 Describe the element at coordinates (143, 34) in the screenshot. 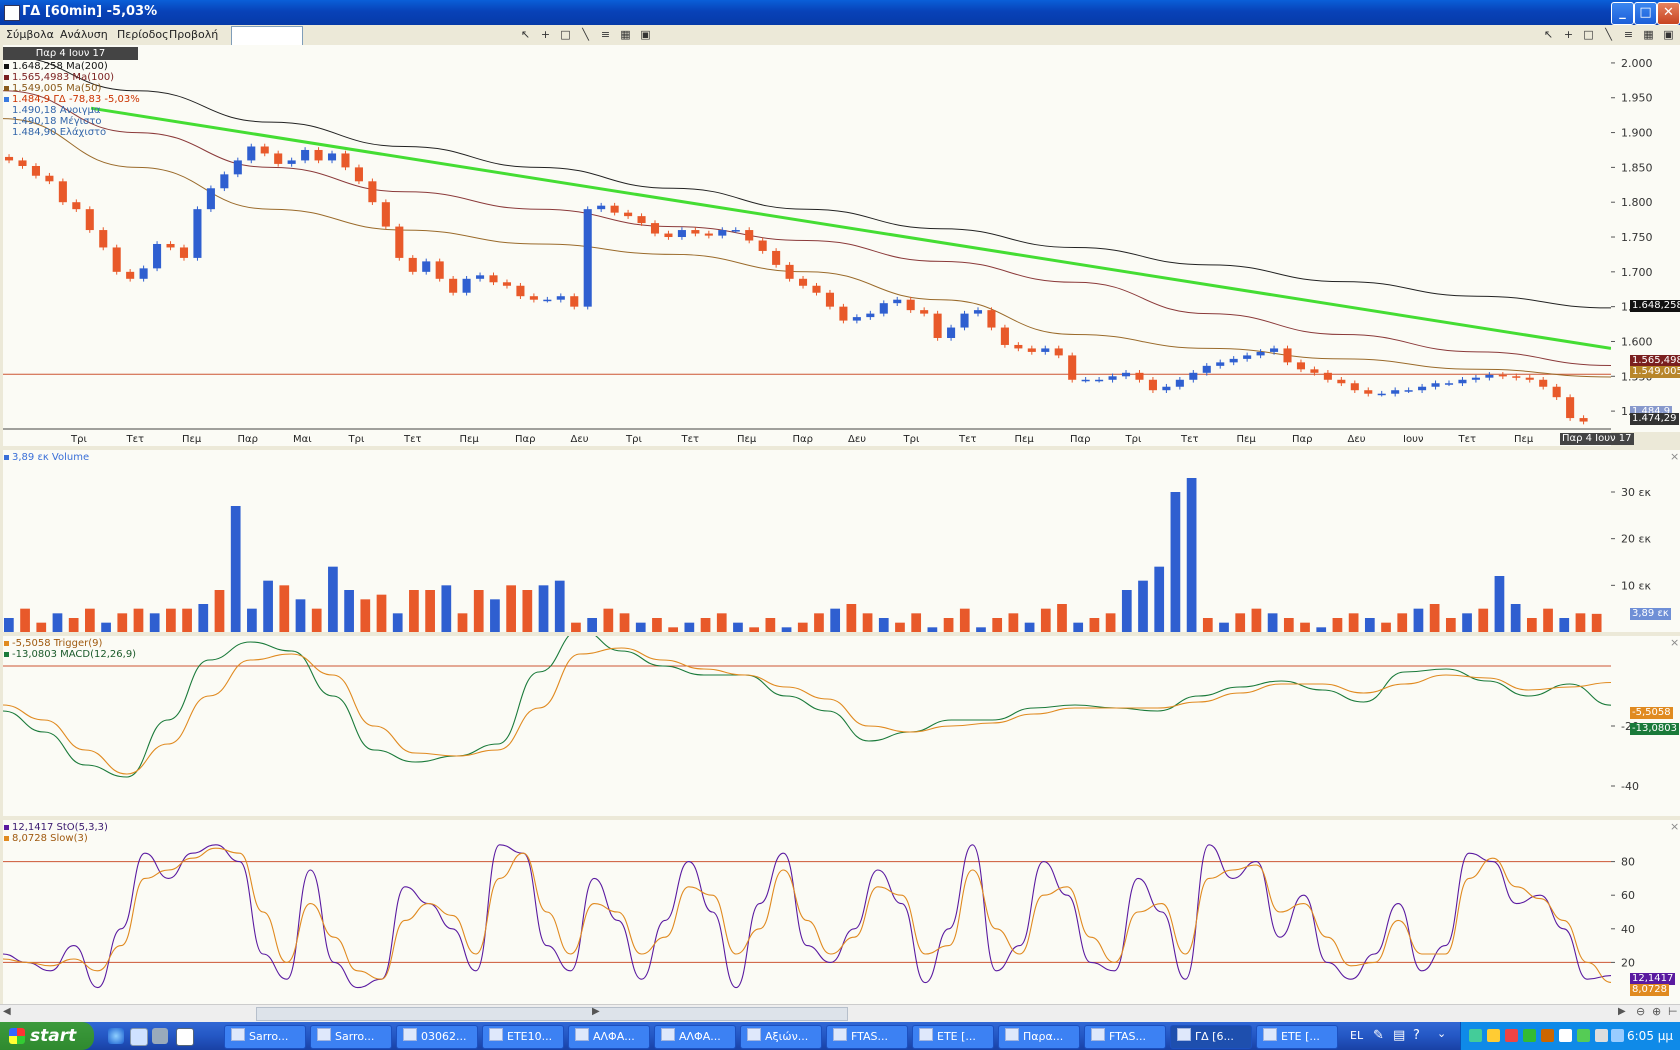

I see `menu-period: Περίοδος` at that location.